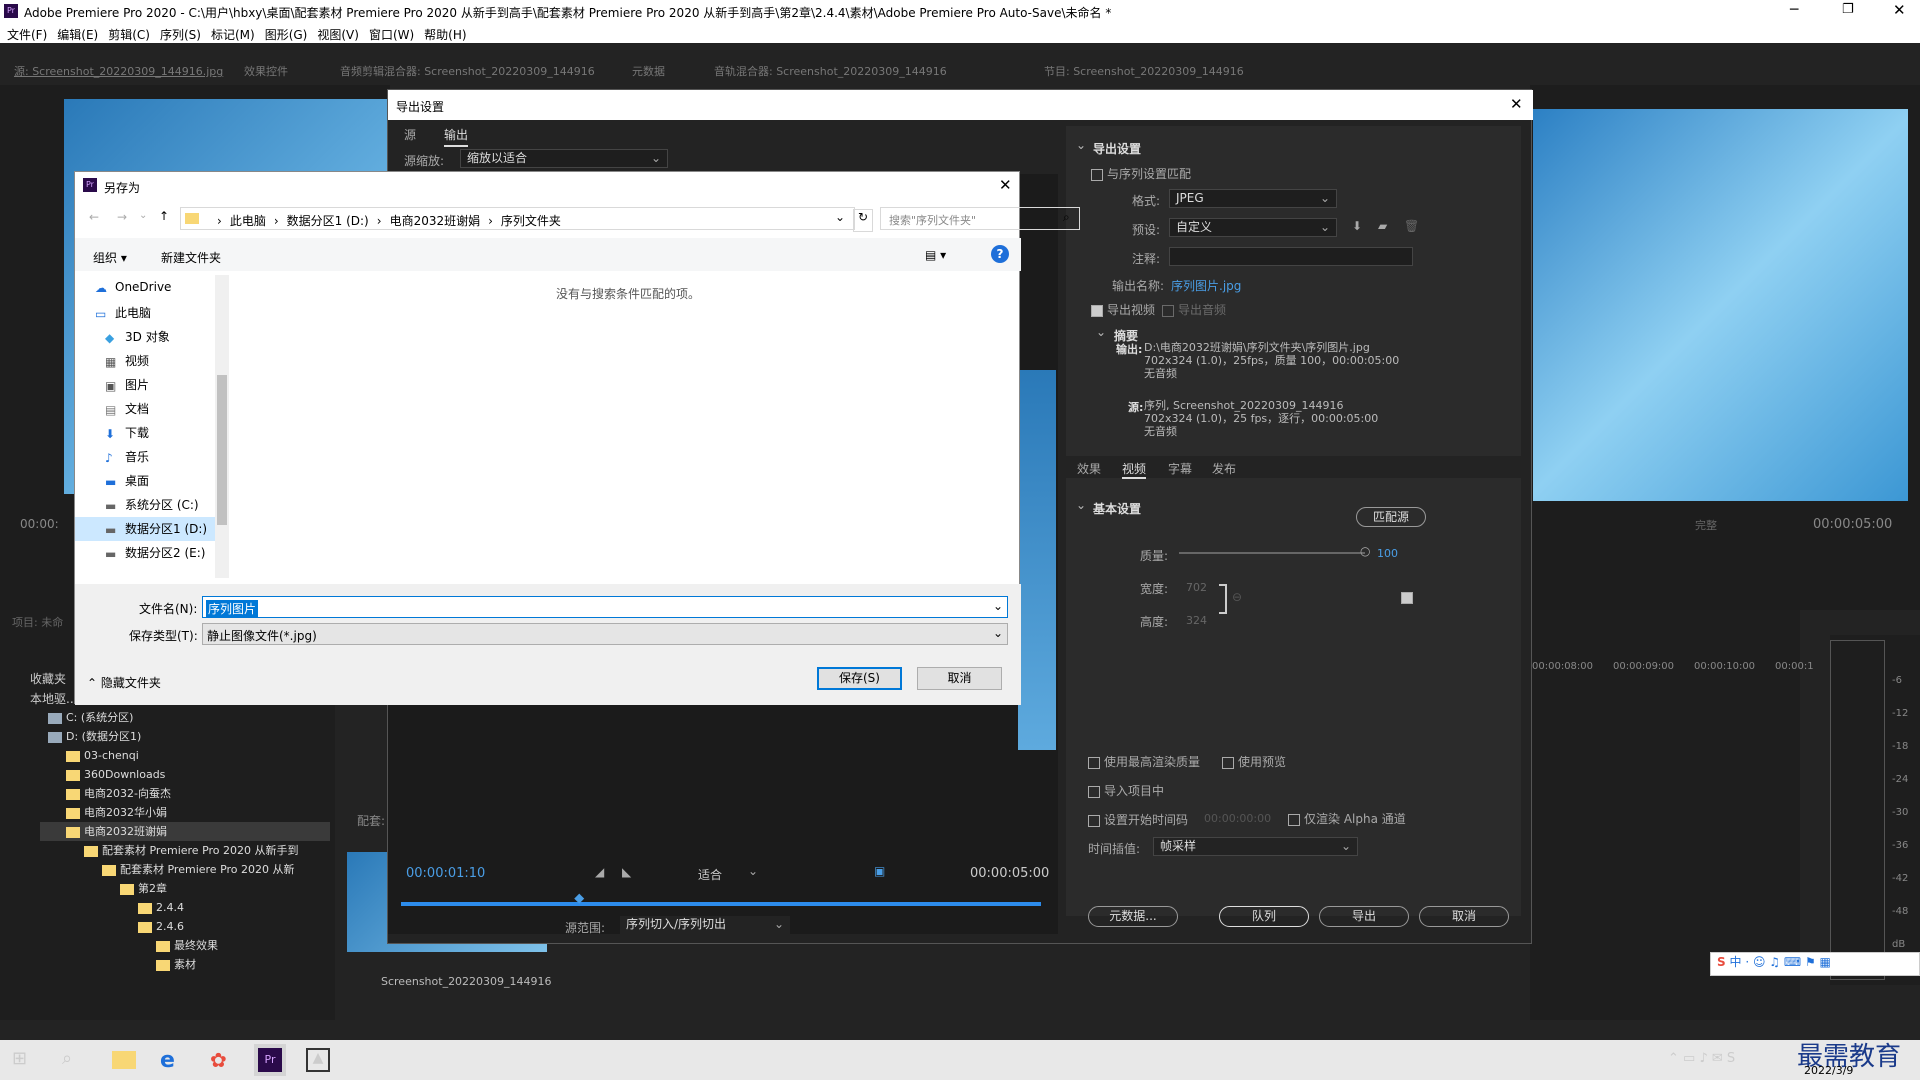 The width and height of the screenshot is (1920, 1080). What do you see at coordinates (1264, 916) in the screenshot?
I see `queue-button: 队列` at bounding box center [1264, 916].